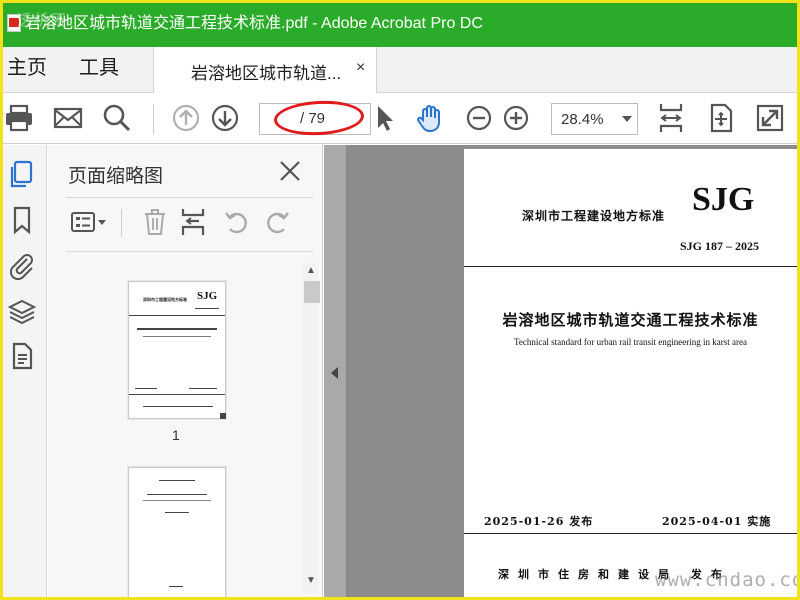 Image resolution: width=800 pixels, height=600 pixels. I want to click on page-org-name: 深圳市工程建设地方标准, so click(594, 216).